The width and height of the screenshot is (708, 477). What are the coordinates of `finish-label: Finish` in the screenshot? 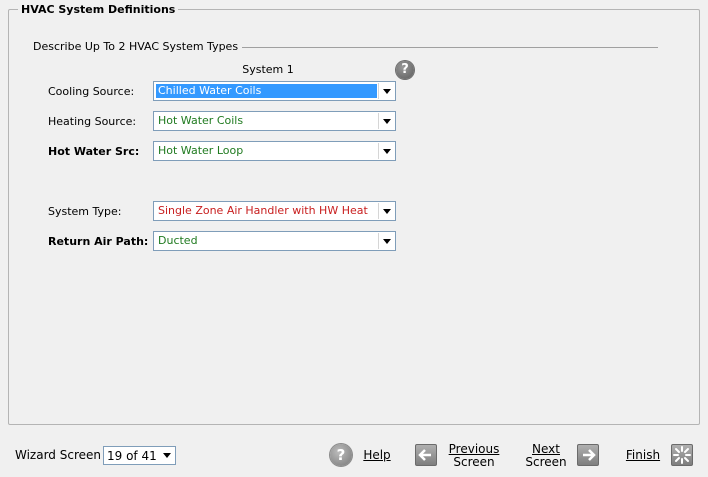 It's located at (643, 455).